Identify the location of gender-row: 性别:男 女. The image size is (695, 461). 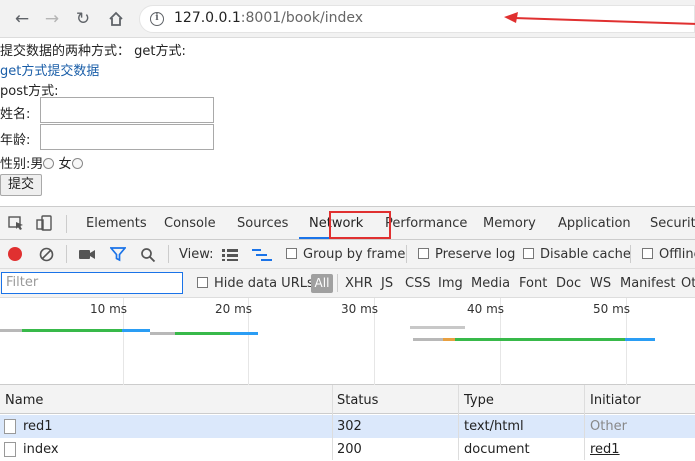
(41, 162).